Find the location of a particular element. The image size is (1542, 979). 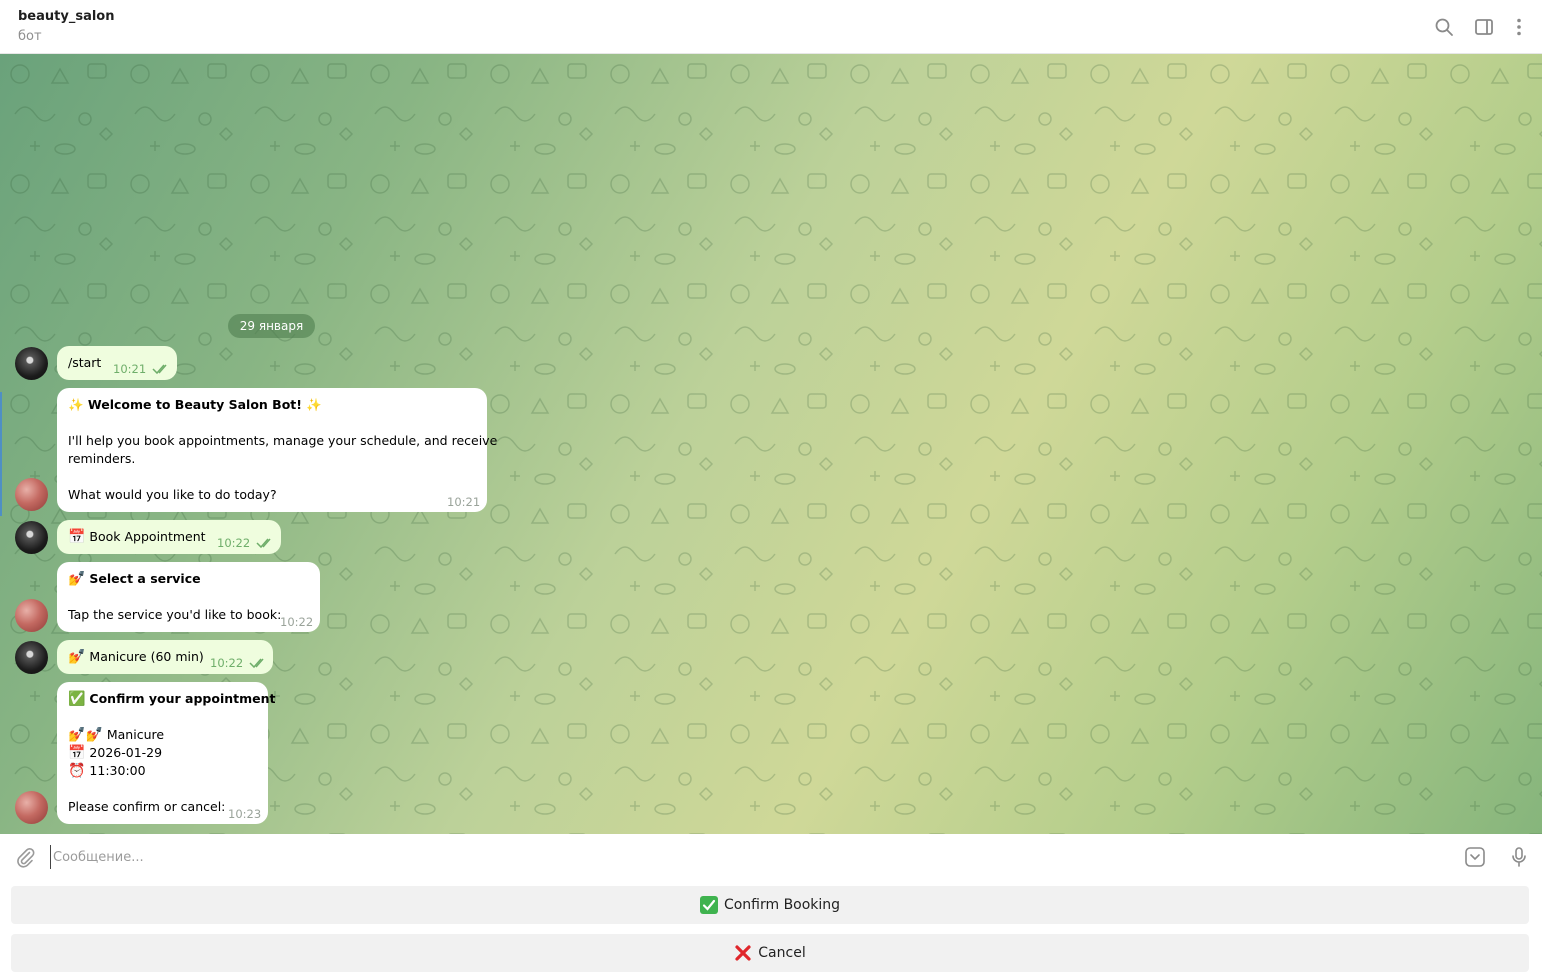

sidebar-toggle-icon is located at coordinates (1484, 27).